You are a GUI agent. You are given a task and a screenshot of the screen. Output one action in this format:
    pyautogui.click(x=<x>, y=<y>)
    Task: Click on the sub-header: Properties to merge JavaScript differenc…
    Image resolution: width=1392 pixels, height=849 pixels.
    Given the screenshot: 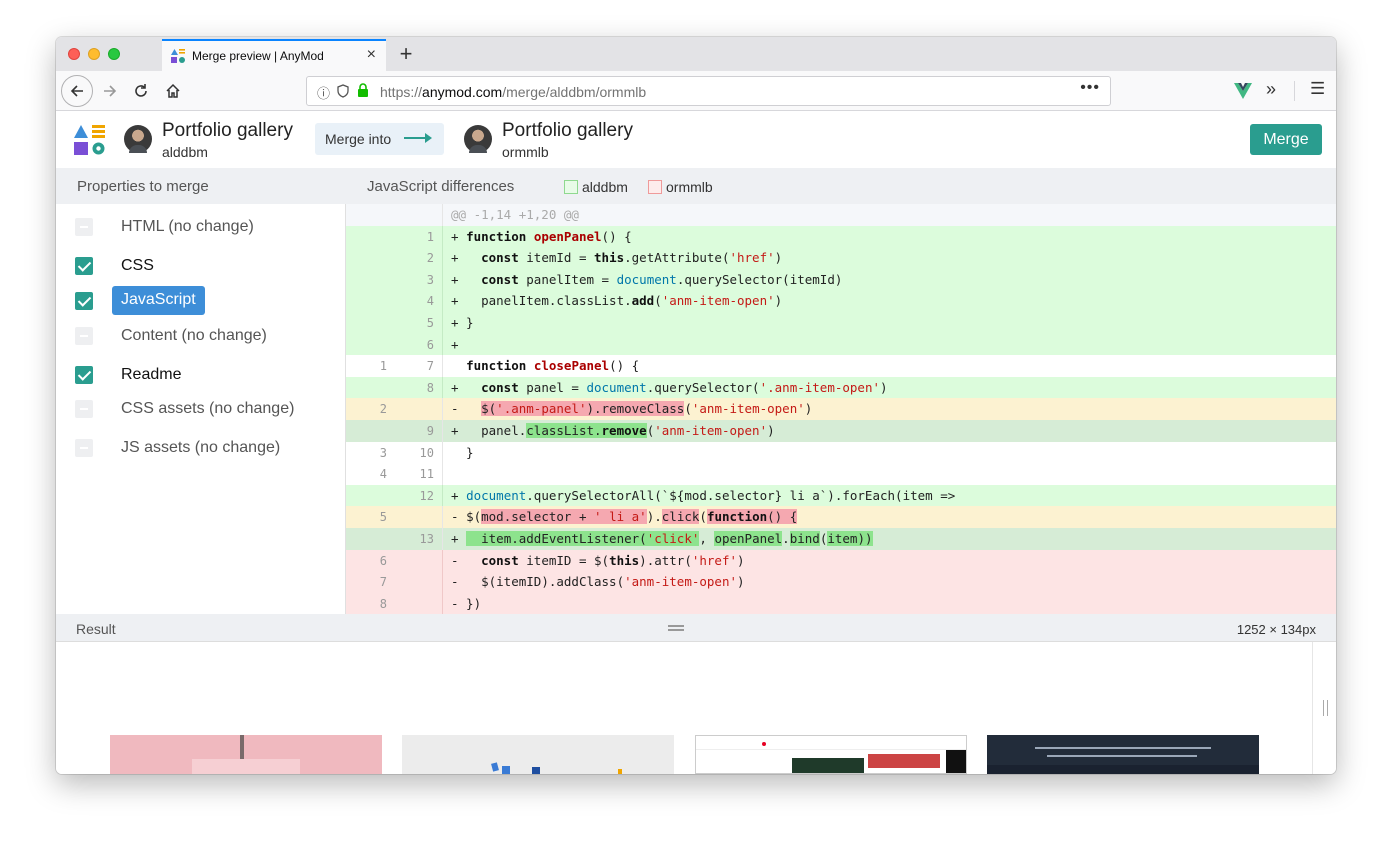 What is the action you would take?
    pyautogui.click(x=696, y=186)
    